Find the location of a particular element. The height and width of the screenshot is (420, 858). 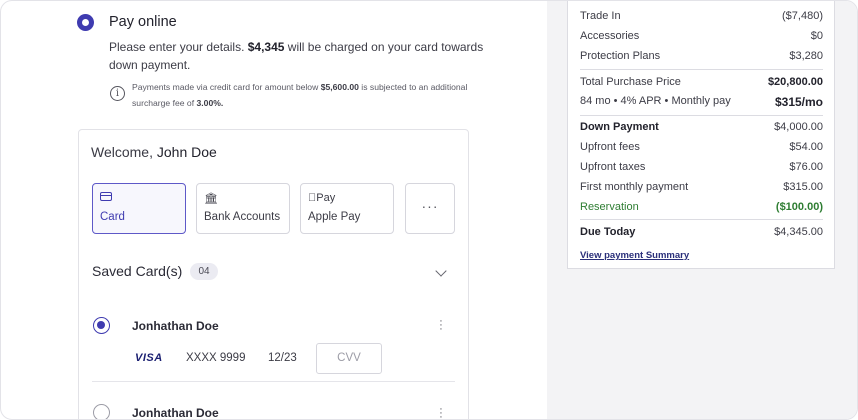

saved-card-radio is located at coordinates (101, 411).